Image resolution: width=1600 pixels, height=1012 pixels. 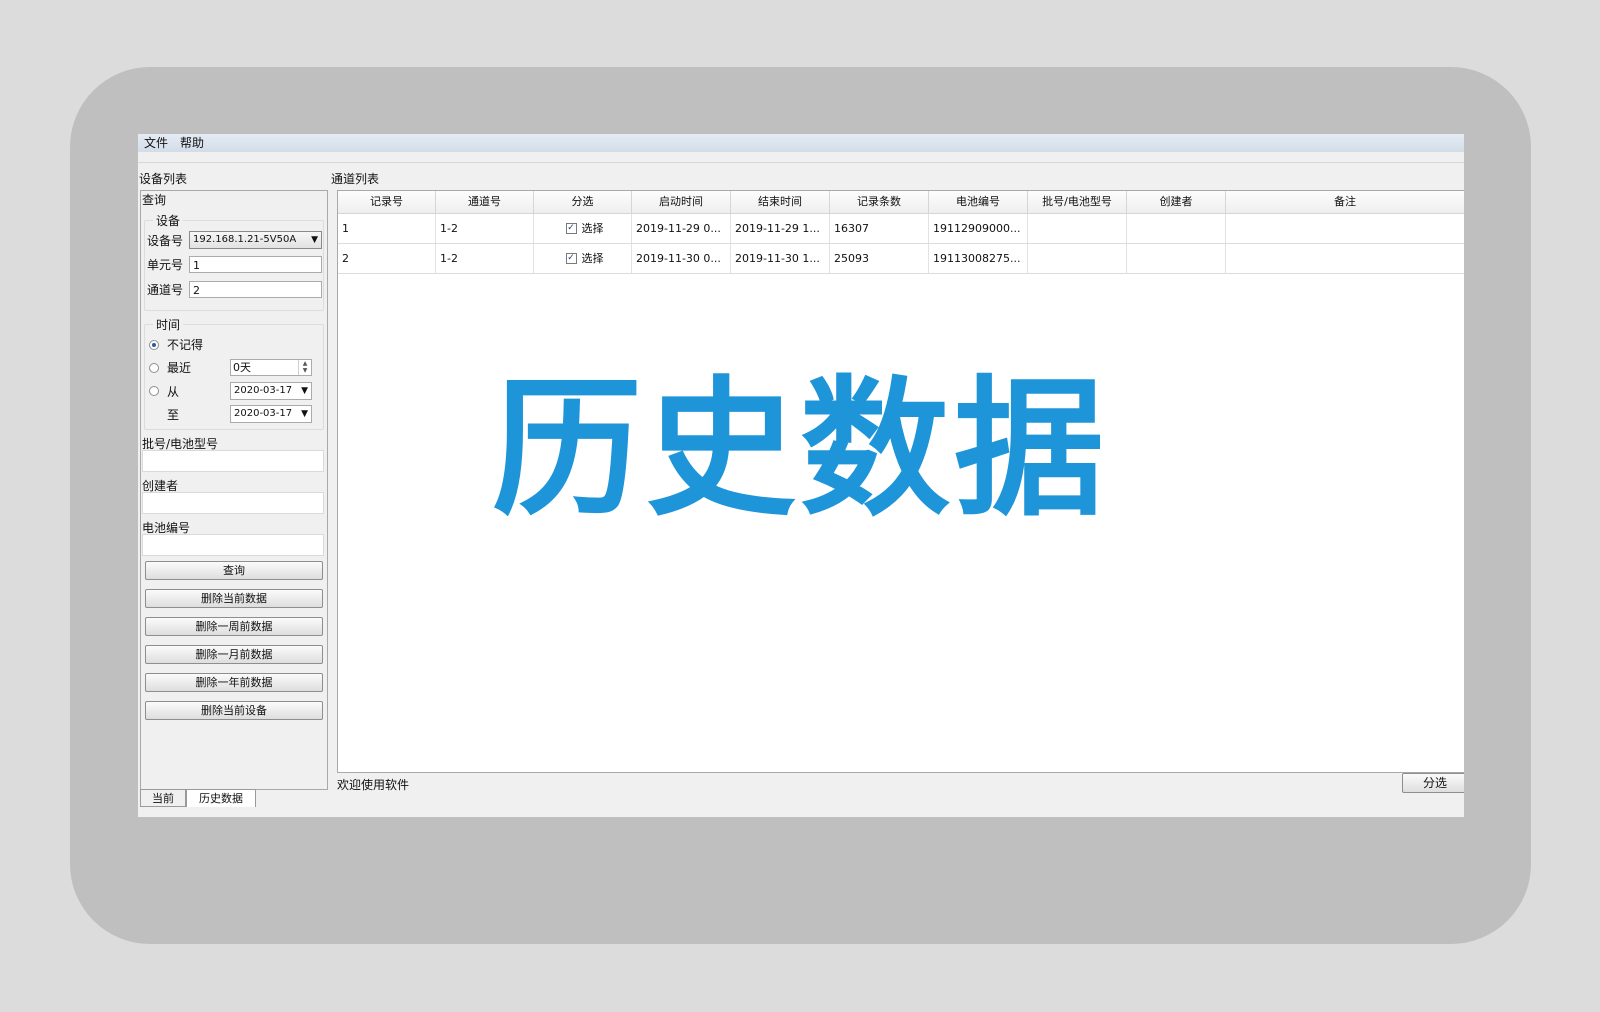 I want to click on radio-recent, so click(x=154, y=367).